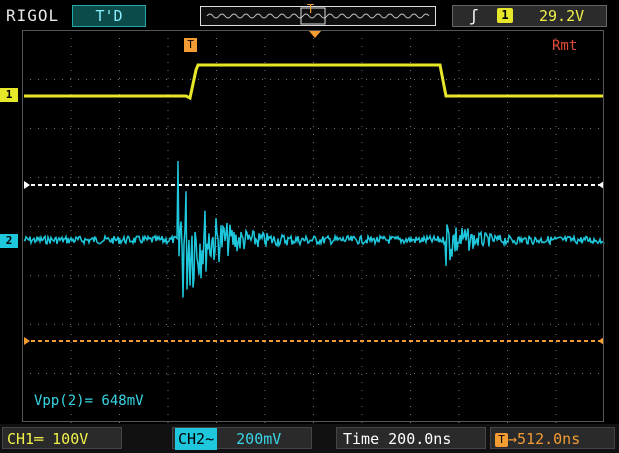 The image size is (619, 453). Describe the element at coordinates (196, 439) in the screenshot. I see `ch2-tag: CH2~` at that location.